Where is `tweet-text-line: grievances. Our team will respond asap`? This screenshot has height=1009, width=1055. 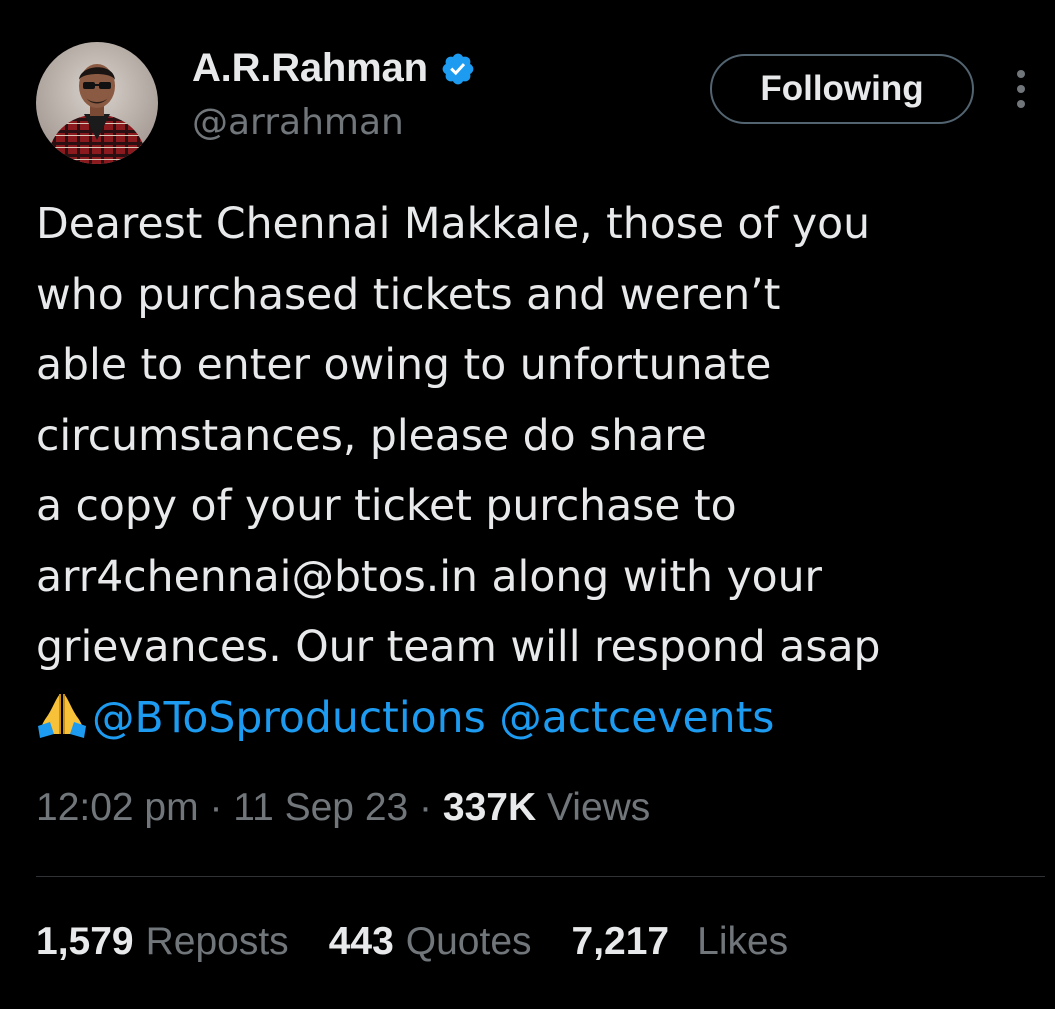
tweet-text-line: grievances. Our team will respond asap is located at coordinates (458, 647).